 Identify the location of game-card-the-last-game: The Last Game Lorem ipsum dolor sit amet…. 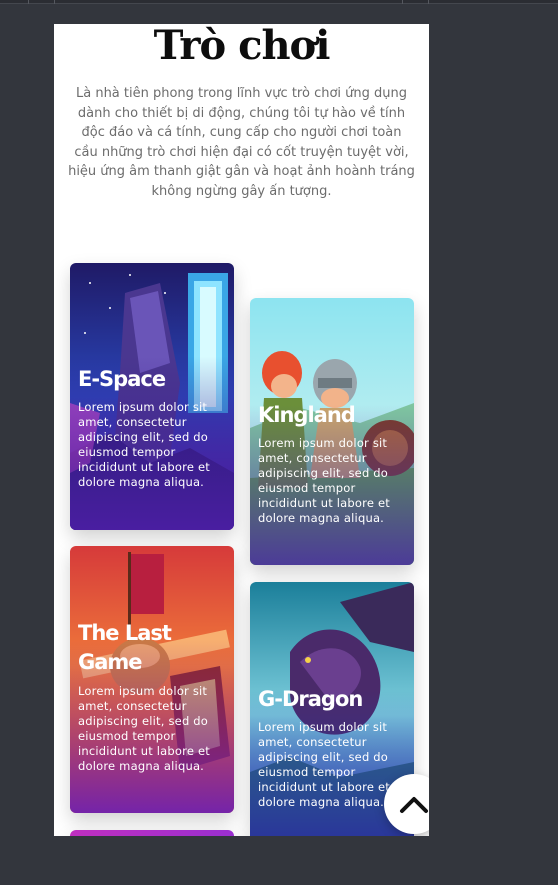
(152, 679).